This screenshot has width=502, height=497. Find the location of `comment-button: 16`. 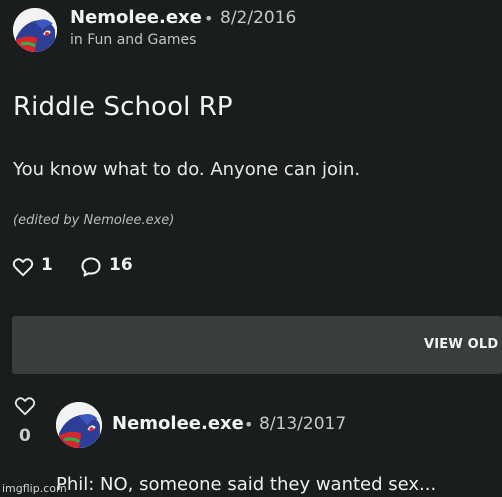

comment-button: 16 is located at coordinates (110, 267).